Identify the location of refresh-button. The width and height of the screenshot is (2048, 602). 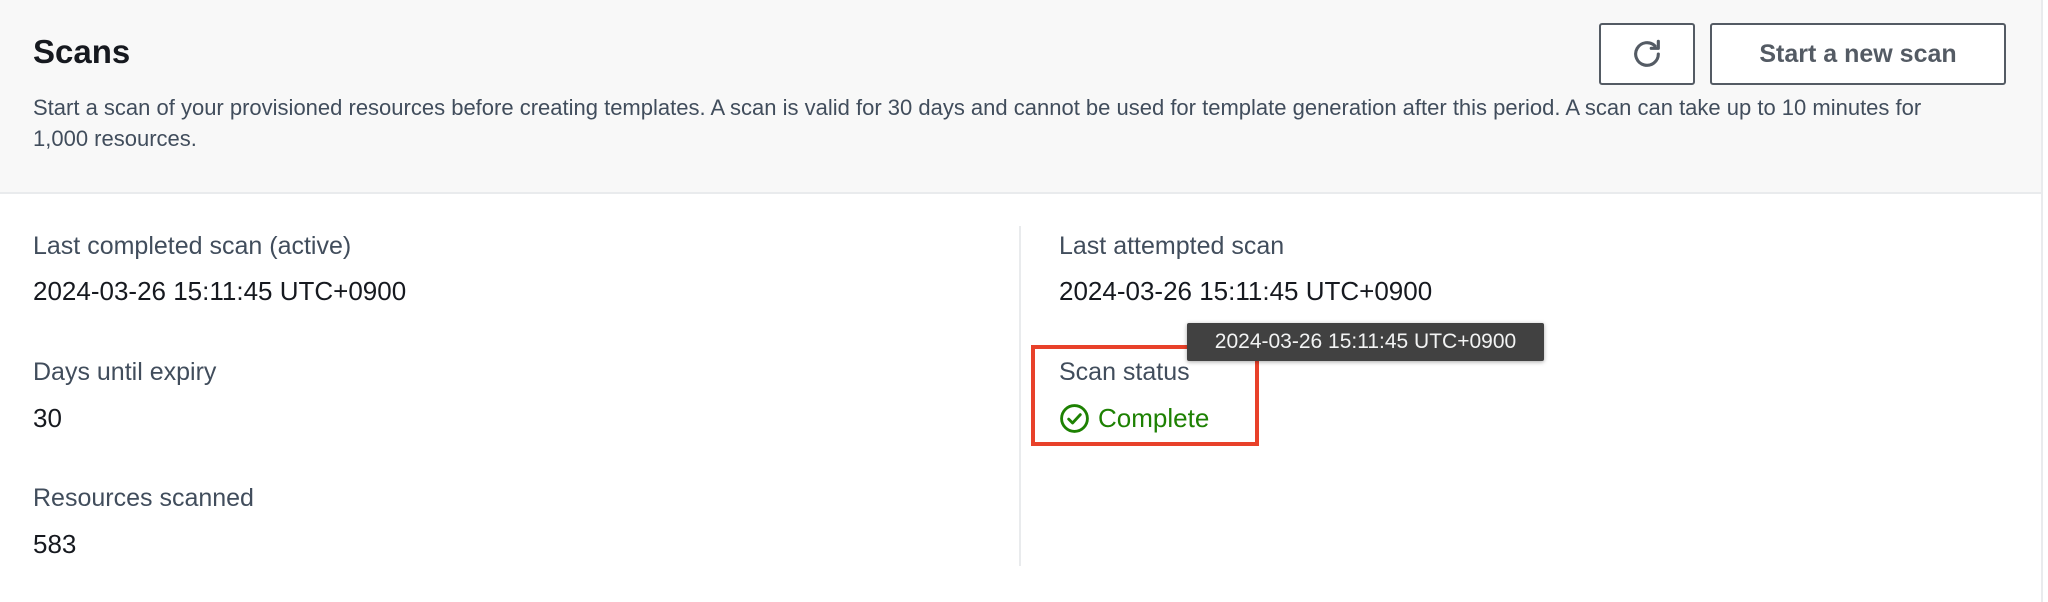
(1647, 54).